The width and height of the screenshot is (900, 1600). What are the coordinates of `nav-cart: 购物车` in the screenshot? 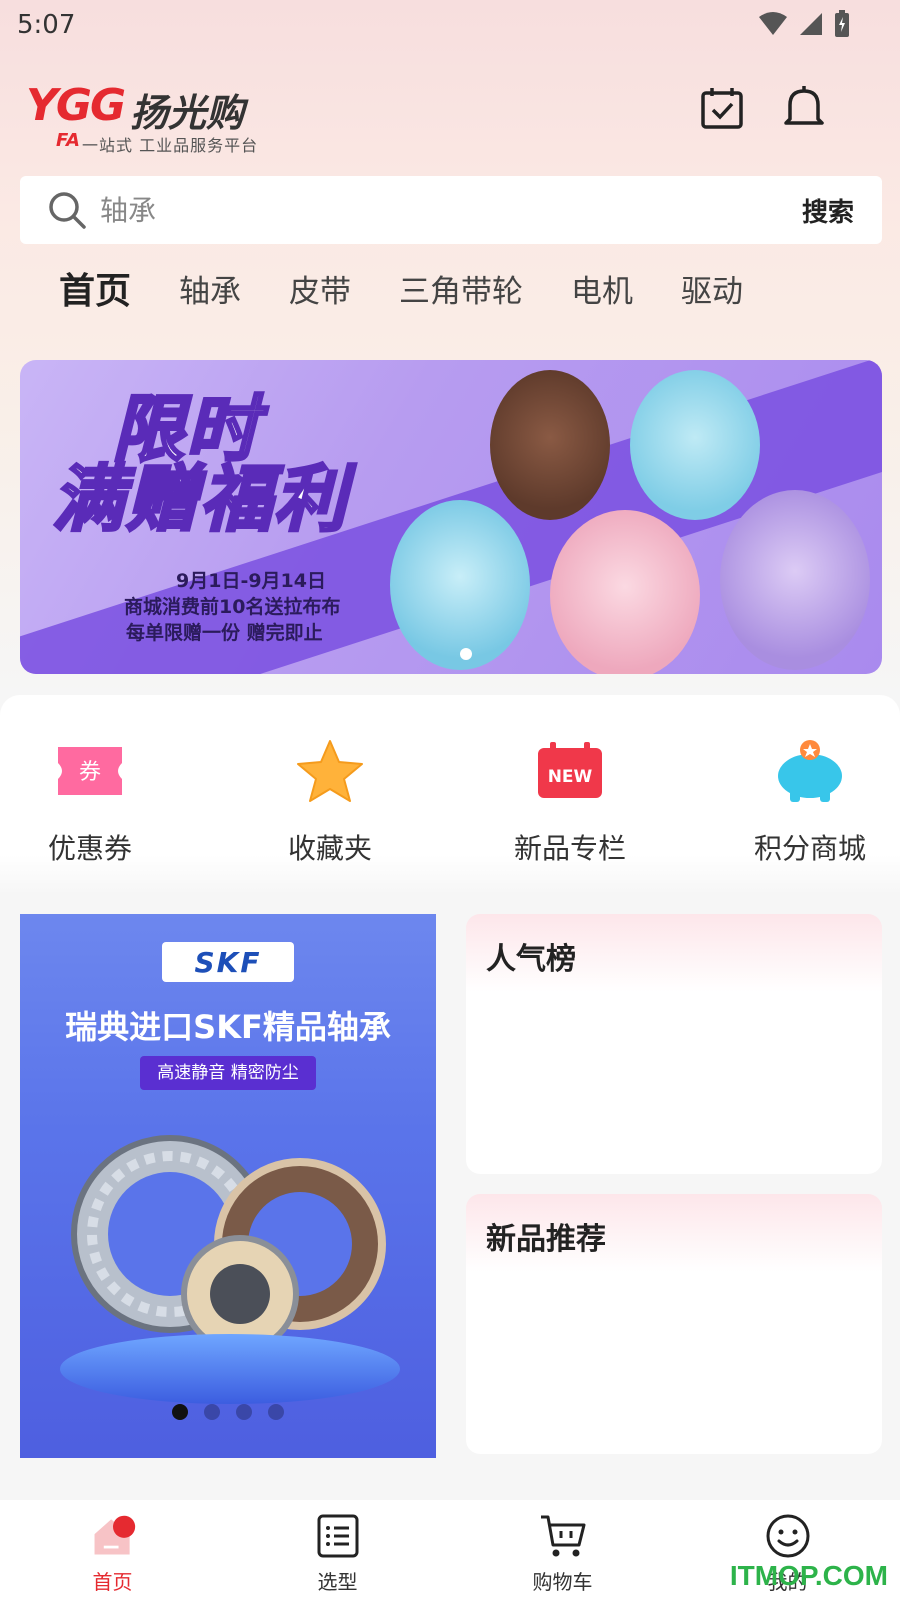 It's located at (562, 1550).